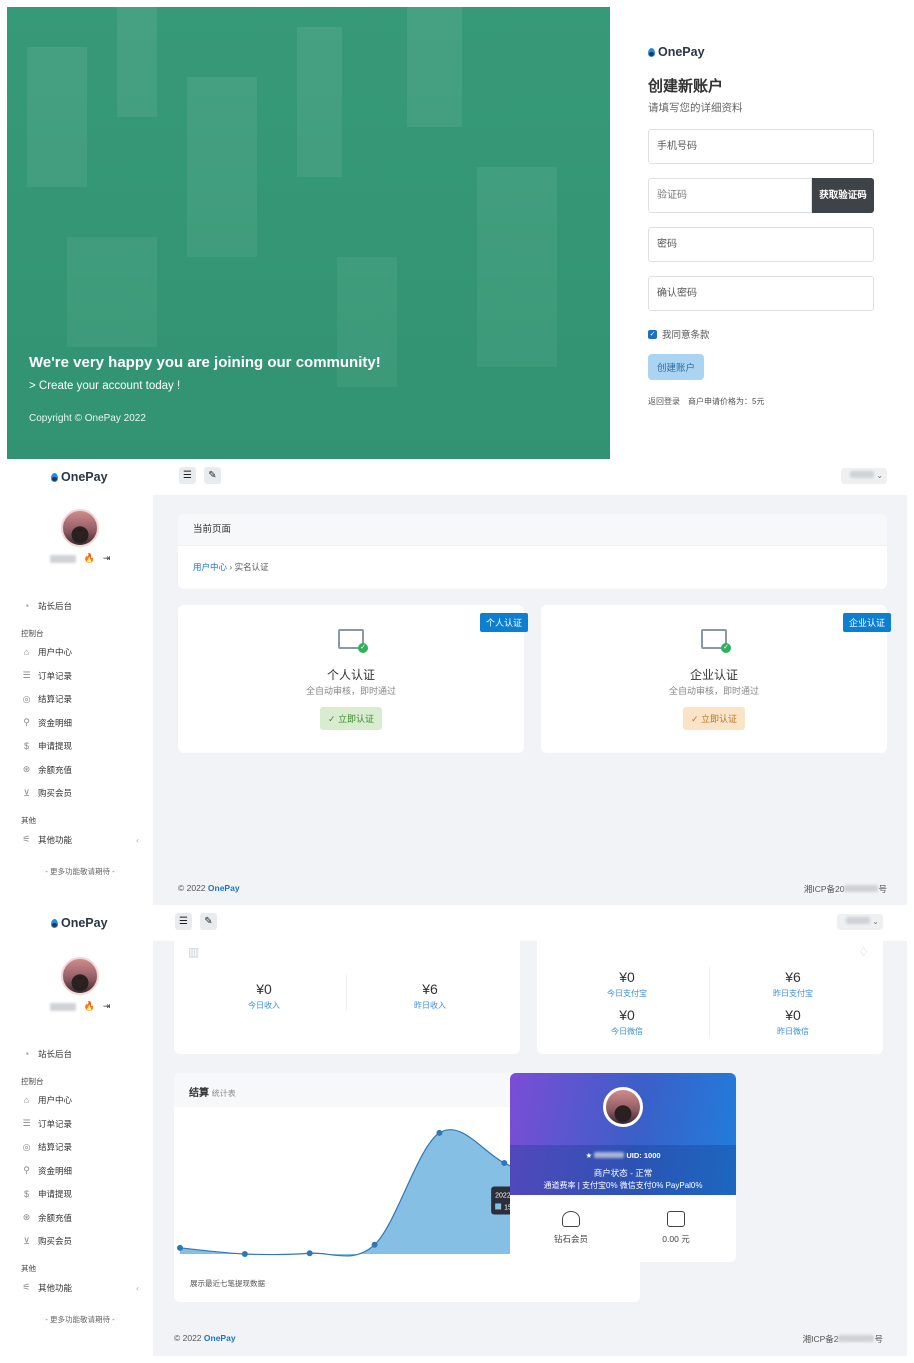 The height and width of the screenshot is (1363, 914). What do you see at coordinates (80, 1006) in the screenshot?
I see `user-name-row: 🔥 ⇥` at bounding box center [80, 1006].